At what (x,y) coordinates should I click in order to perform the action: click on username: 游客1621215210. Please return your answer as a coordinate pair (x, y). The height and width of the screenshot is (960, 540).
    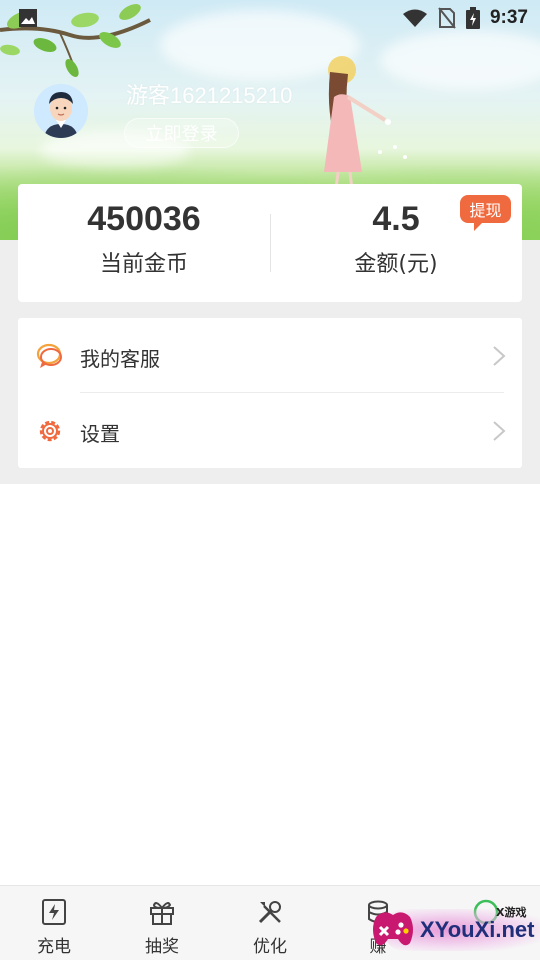
    Looking at the image, I should click on (209, 95).